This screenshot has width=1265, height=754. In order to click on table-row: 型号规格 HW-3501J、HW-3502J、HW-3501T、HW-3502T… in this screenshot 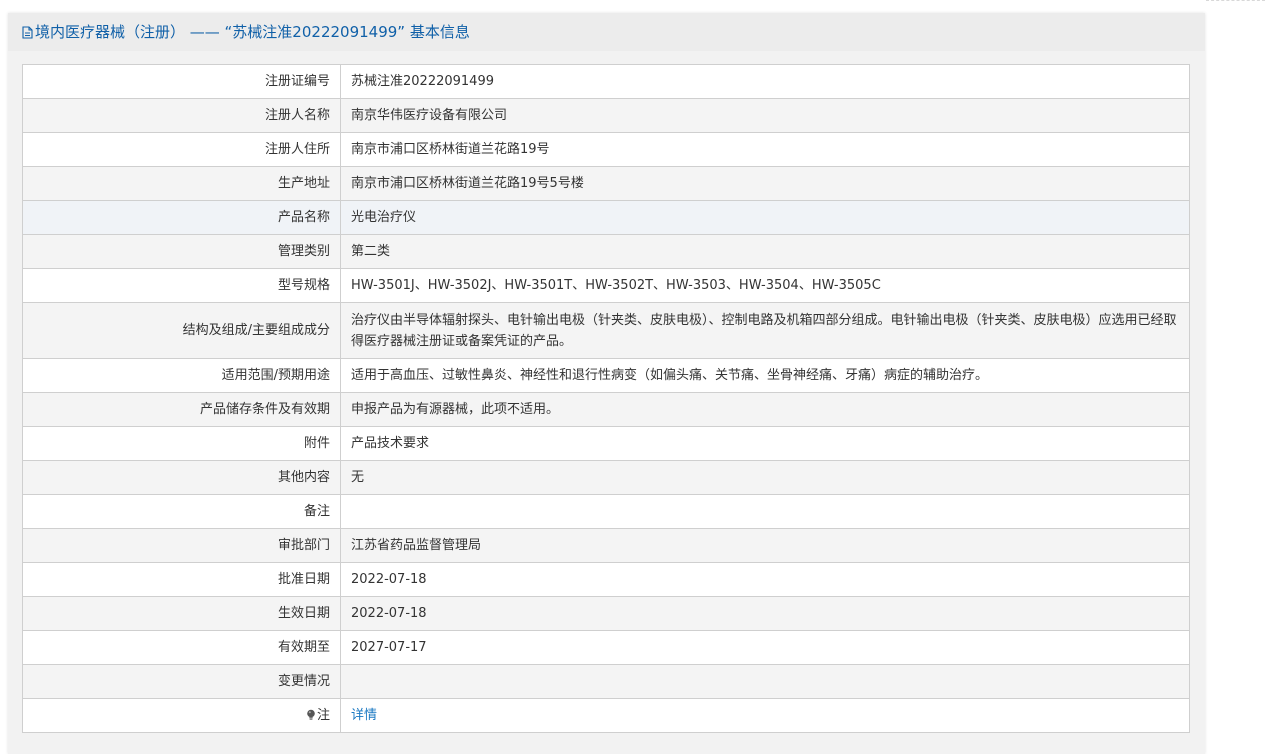, I will do `click(606, 285)`.